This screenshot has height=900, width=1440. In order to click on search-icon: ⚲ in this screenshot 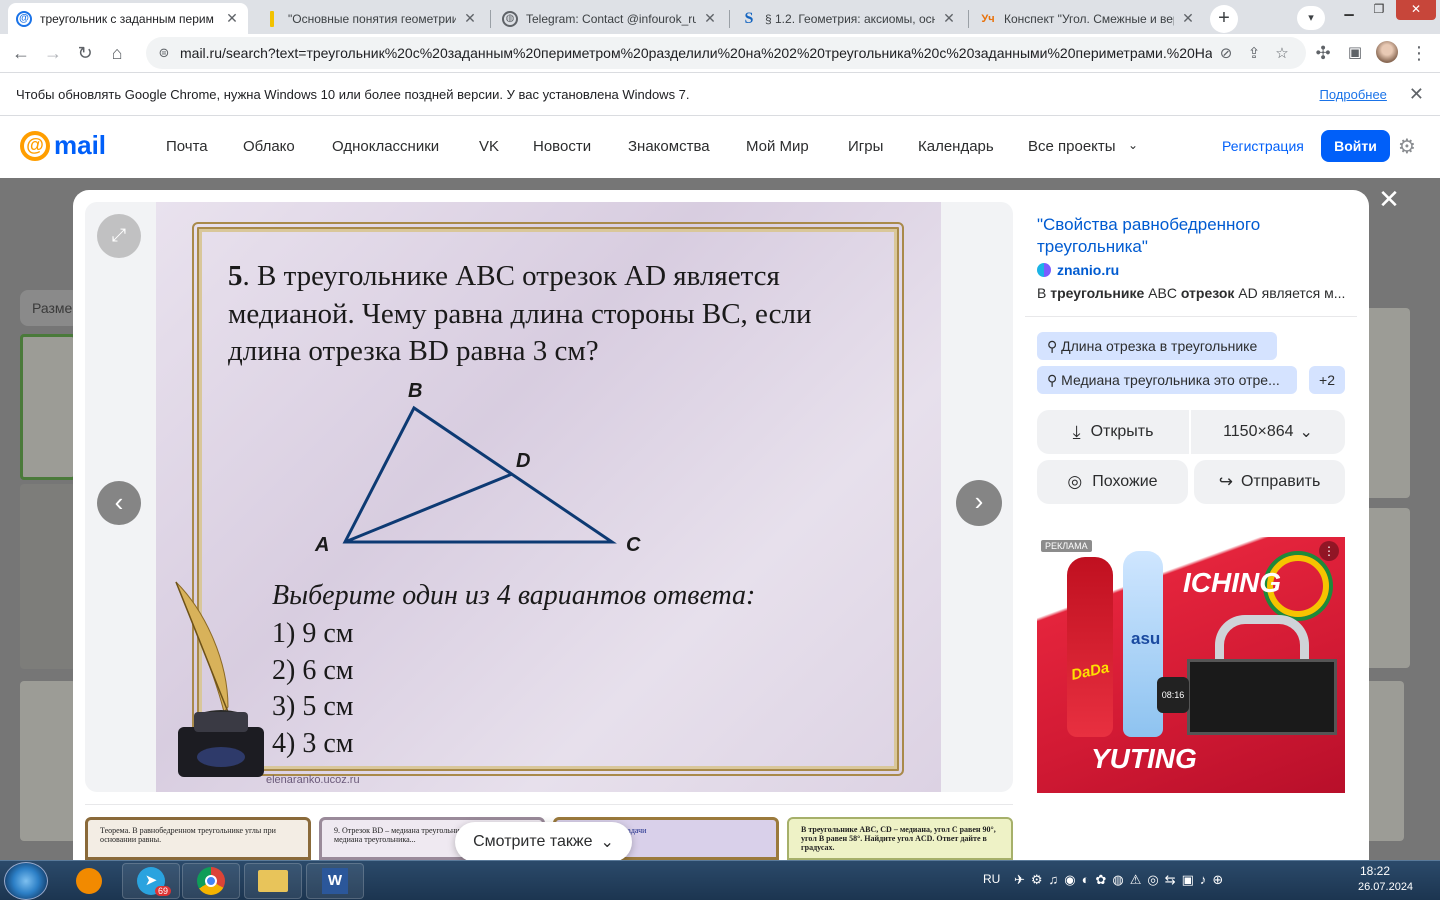, I will do `click(1054, 380)`.